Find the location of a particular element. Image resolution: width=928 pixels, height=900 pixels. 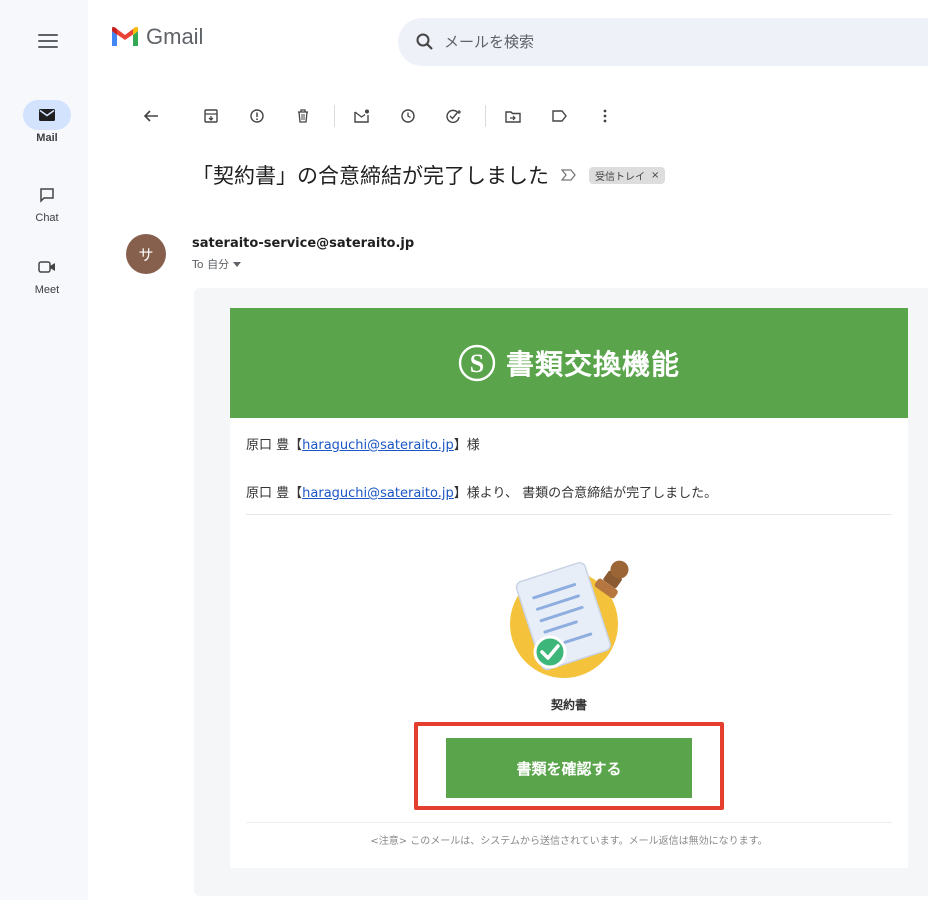

move-to-button is located at coordinates (513, 116).